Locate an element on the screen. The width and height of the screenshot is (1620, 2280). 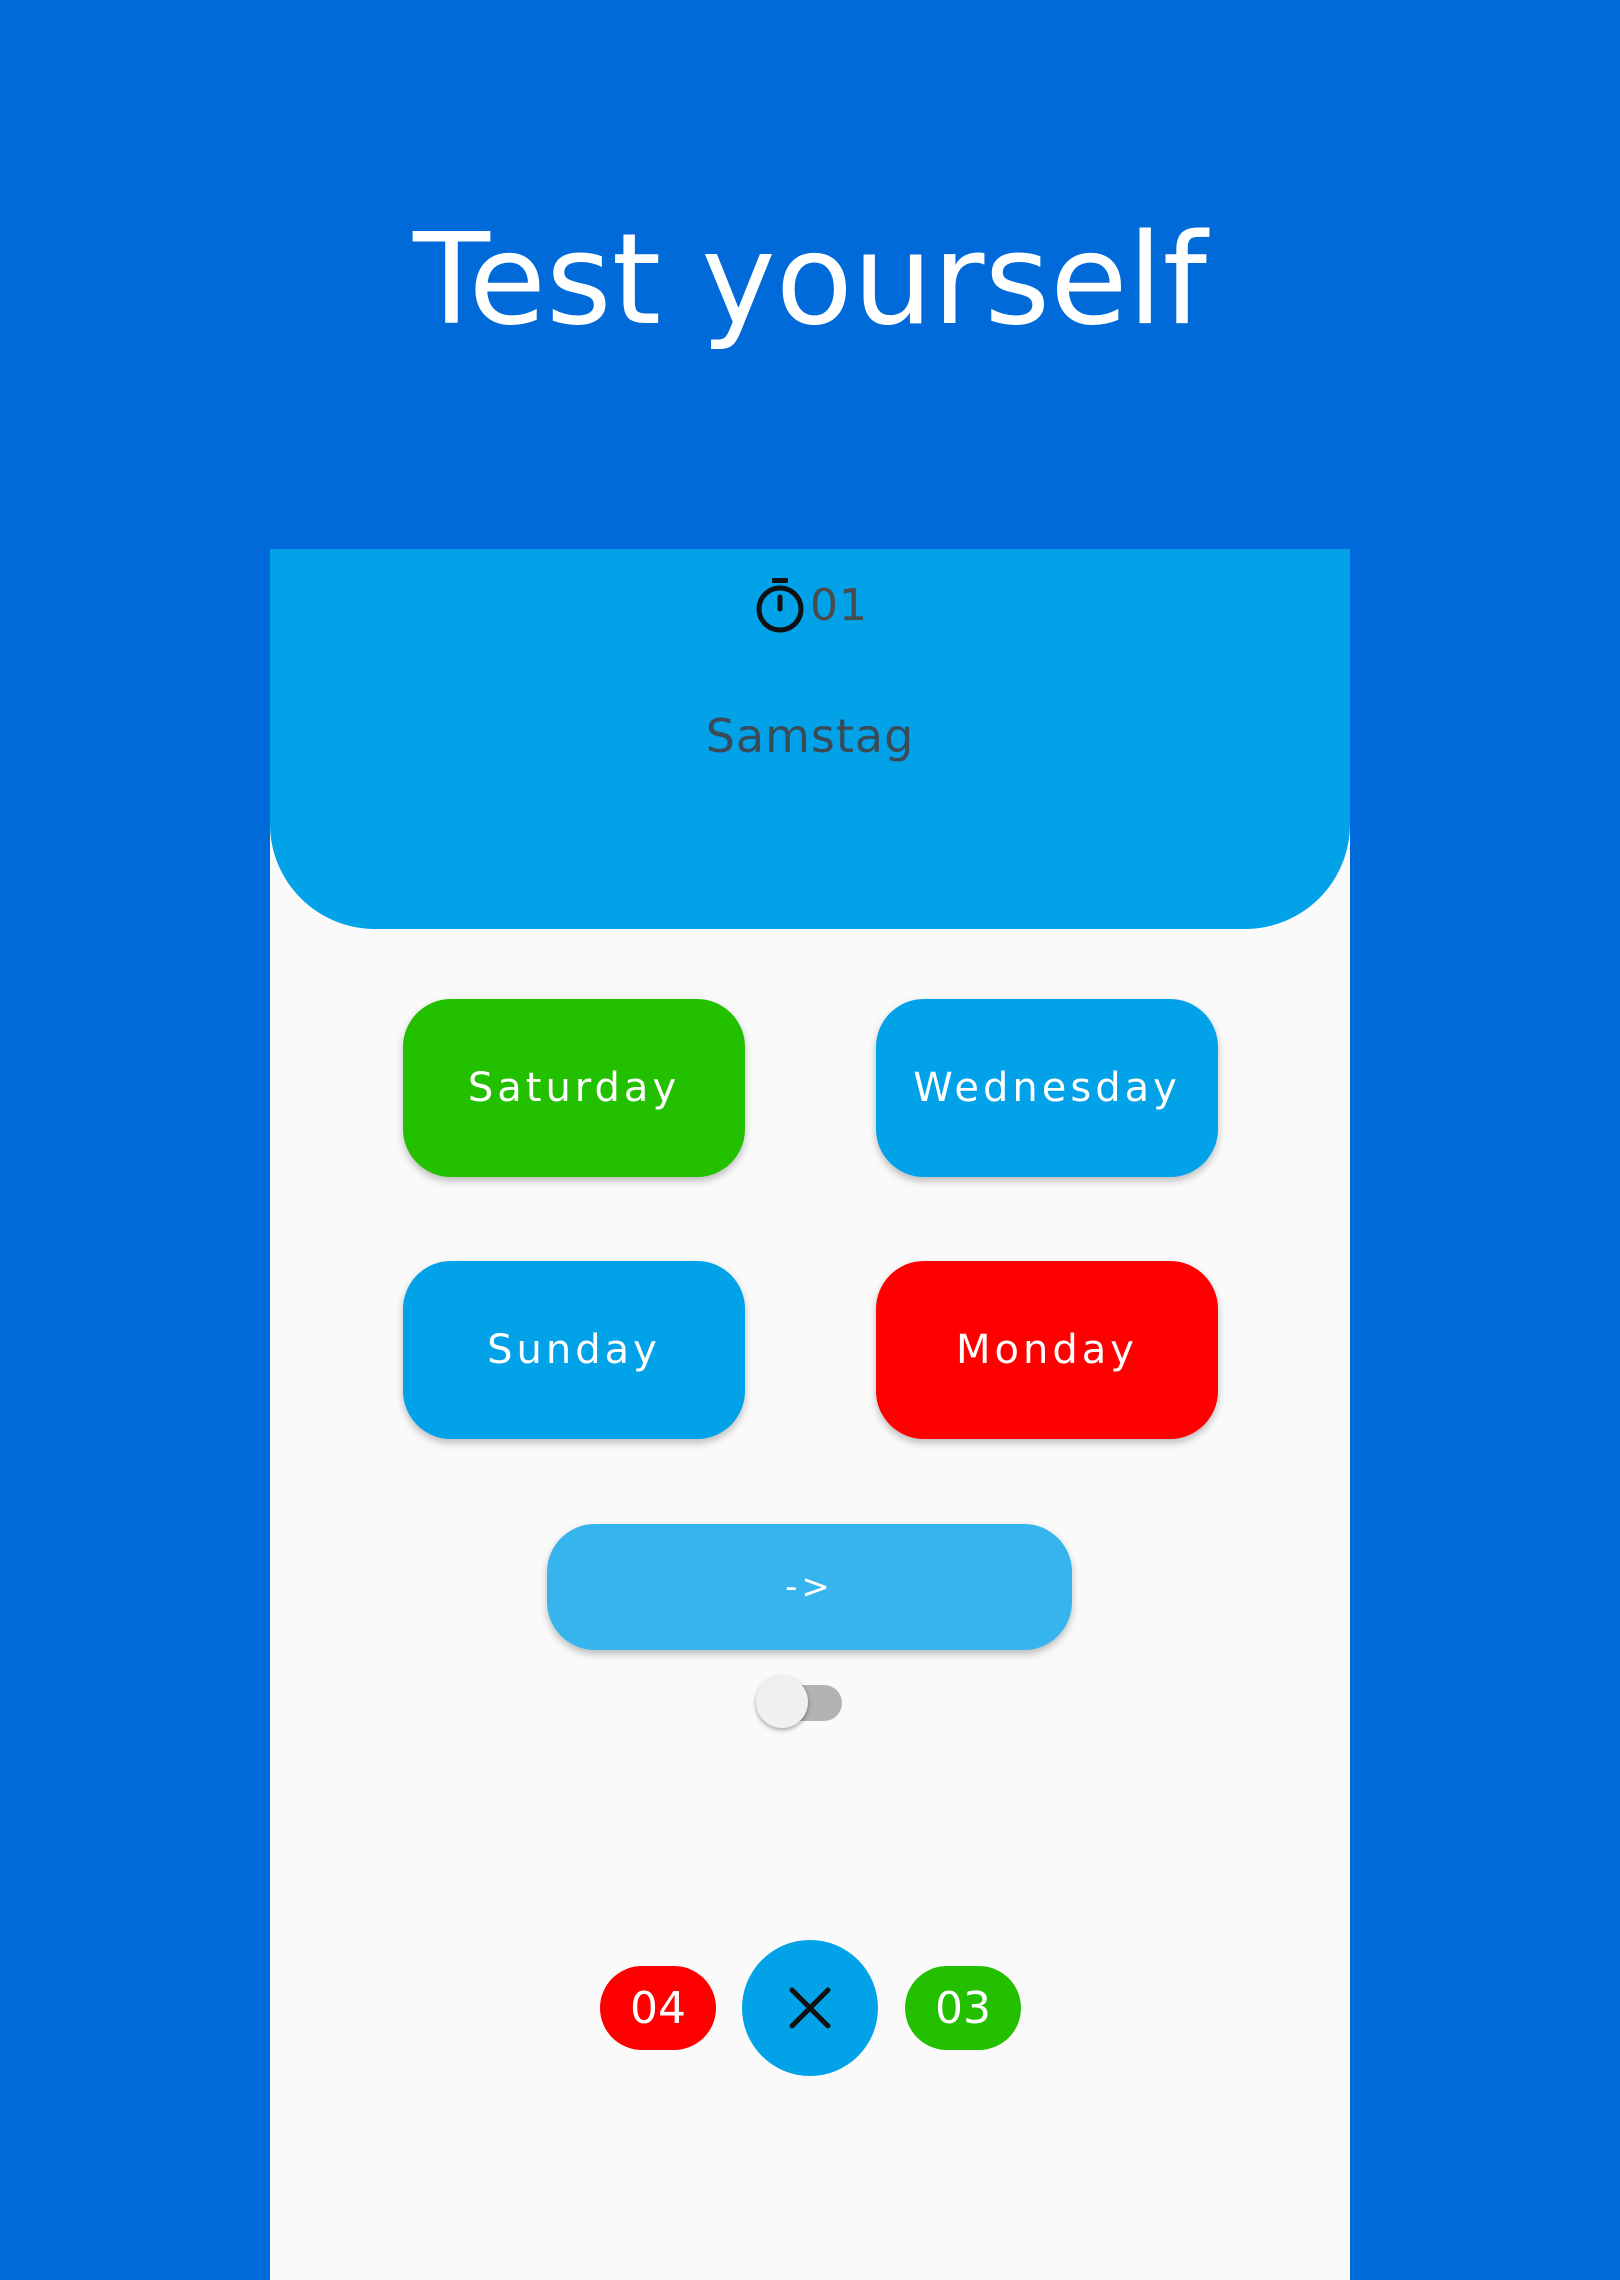
next-button: -> is located at coordinates (809, 1587).